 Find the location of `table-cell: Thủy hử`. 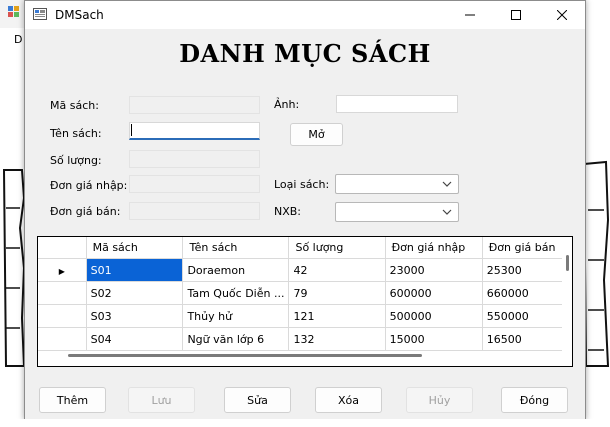

table-cell: Thủy hử is located at coordinates (236, 316).